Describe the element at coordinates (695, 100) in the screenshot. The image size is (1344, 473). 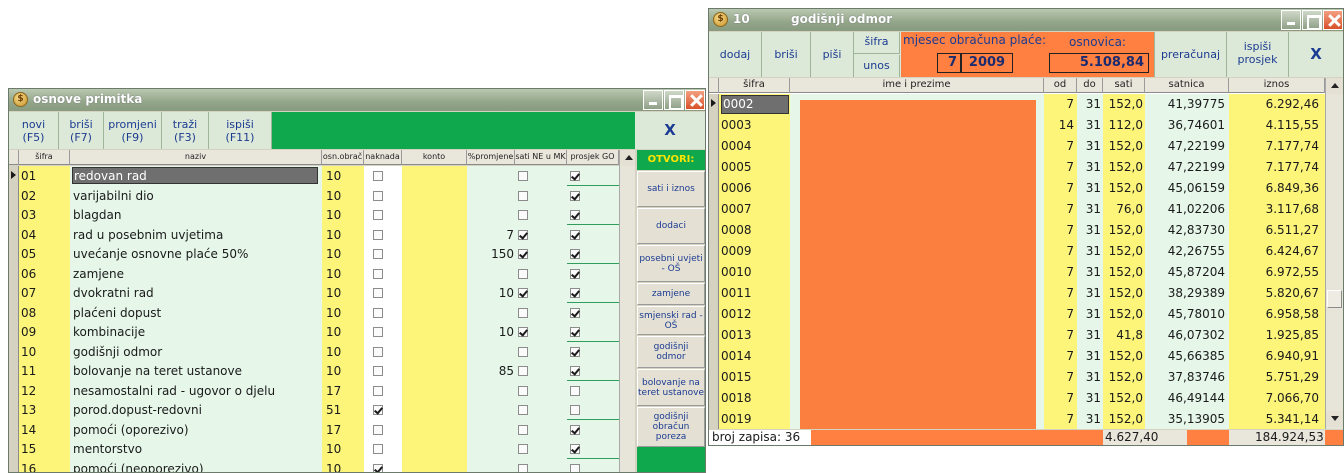
I see `close-window-button` at that location.